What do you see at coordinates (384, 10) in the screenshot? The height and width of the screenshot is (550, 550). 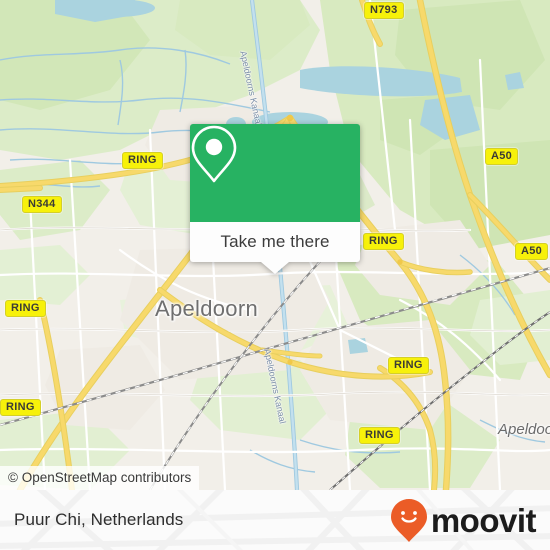 I see `road-shield-n793: N793` at bounding box center [384, 10].